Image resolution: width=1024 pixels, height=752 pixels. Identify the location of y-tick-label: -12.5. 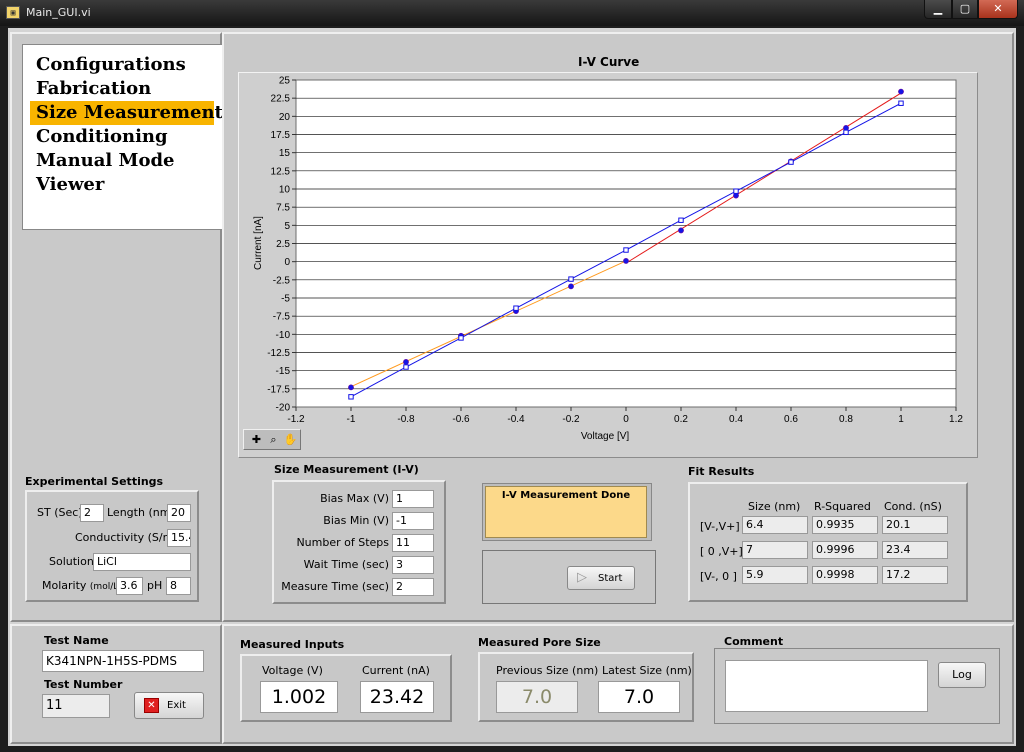
(278, 353).